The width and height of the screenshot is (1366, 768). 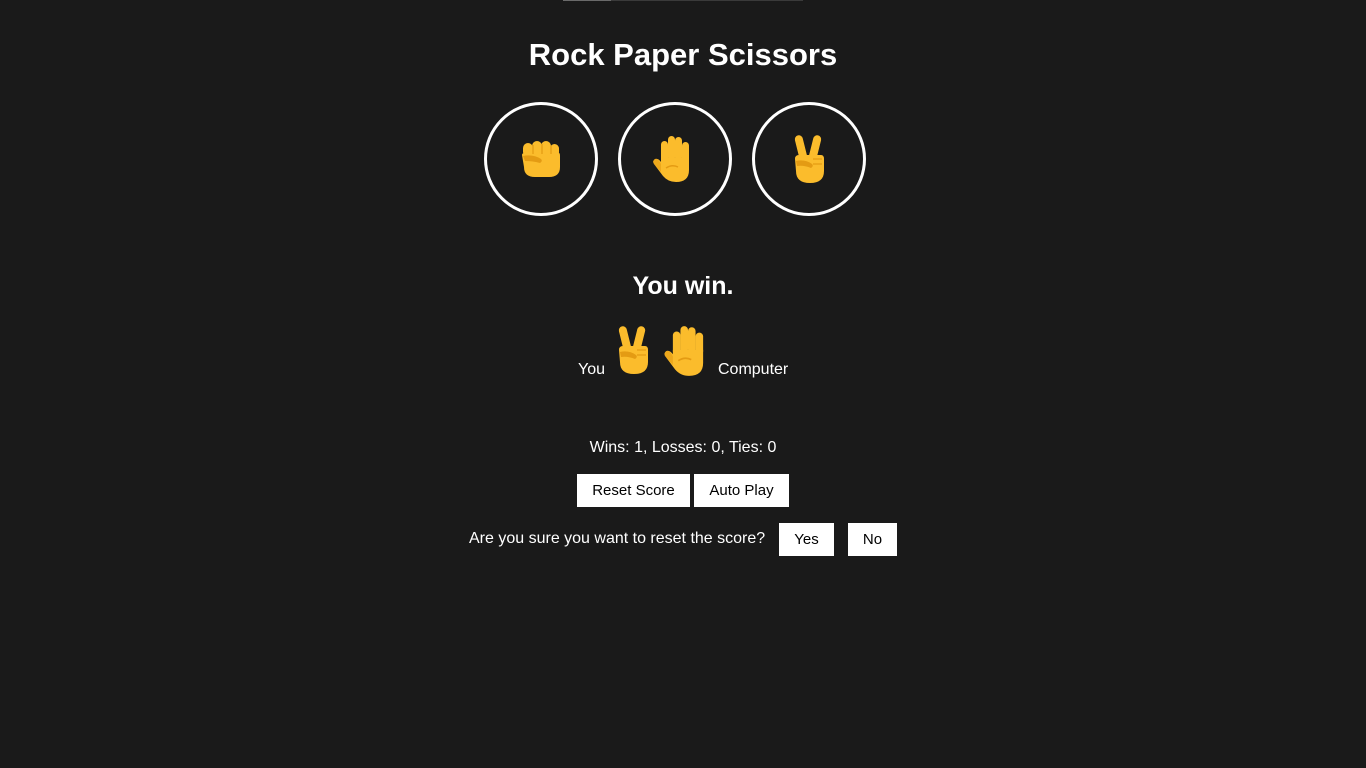 I want to click on played-moves: You Computer, so click(x=683, y=352).